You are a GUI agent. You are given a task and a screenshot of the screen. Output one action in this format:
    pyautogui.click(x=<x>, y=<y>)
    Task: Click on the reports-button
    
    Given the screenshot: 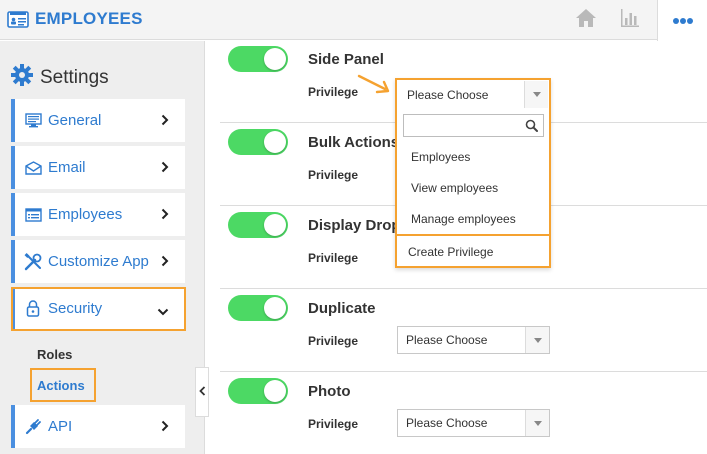 What is the action you would take?
    pyautogui.click(x=630, y=20)
    